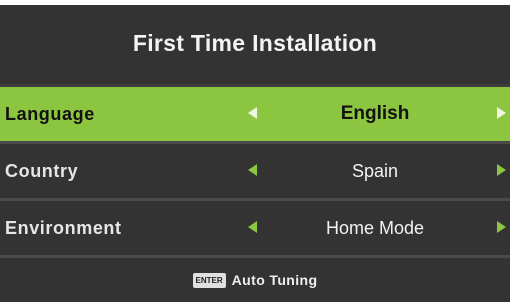  What do you see at coordinates (375, 228) in the screenshot?
I see `row-value-environment: Home Mode` at bounding box center [375, 228].